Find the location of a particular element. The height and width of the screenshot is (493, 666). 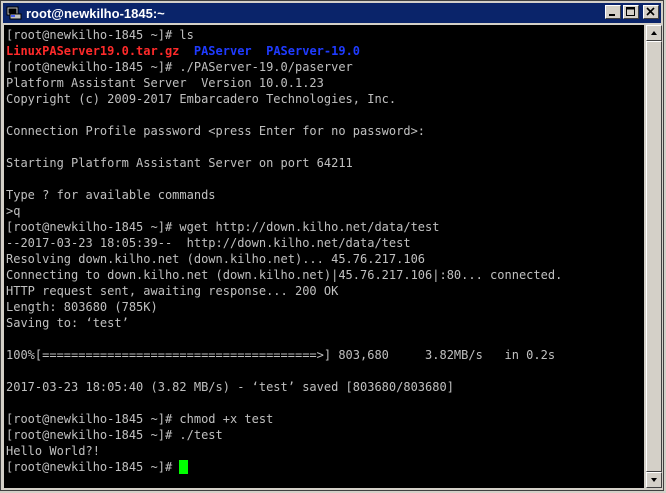

minimize-icon is located at coordinates (612, 15).